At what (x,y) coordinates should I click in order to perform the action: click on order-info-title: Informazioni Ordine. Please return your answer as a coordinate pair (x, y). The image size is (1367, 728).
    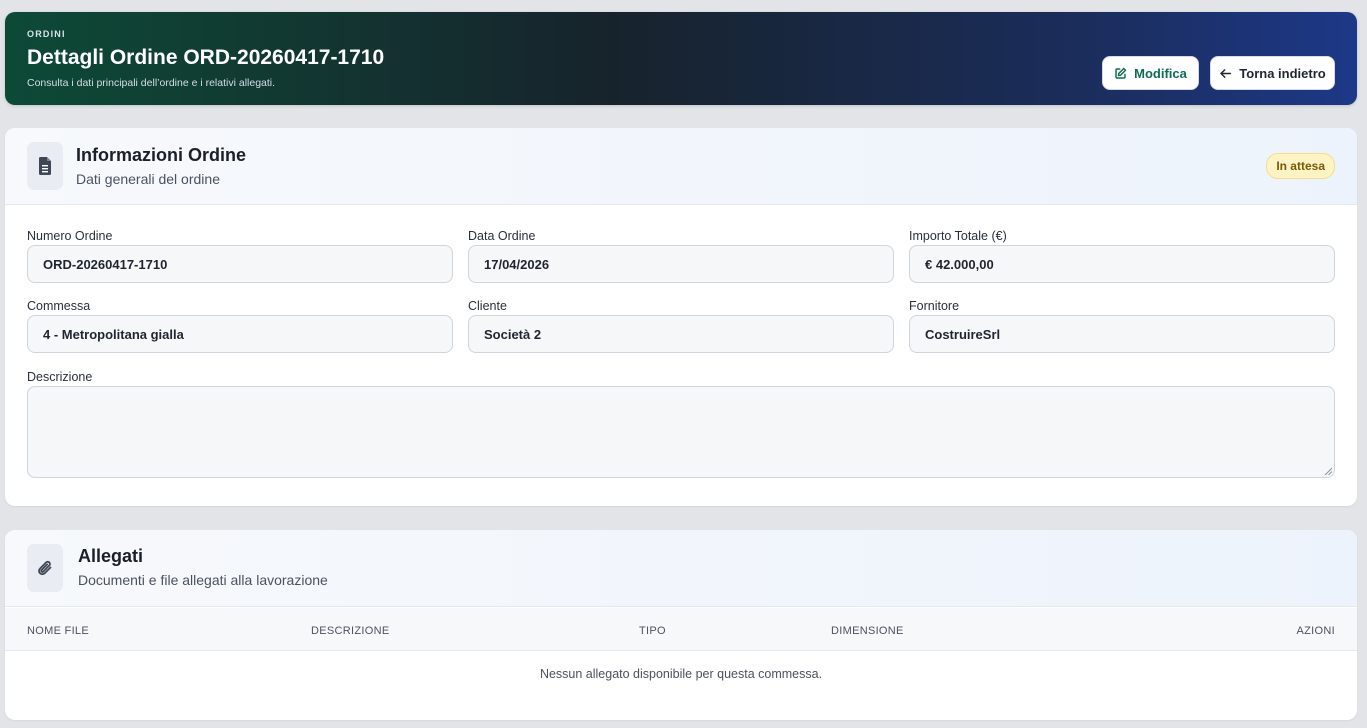
    Looking at the image, I should click on (161, 155).